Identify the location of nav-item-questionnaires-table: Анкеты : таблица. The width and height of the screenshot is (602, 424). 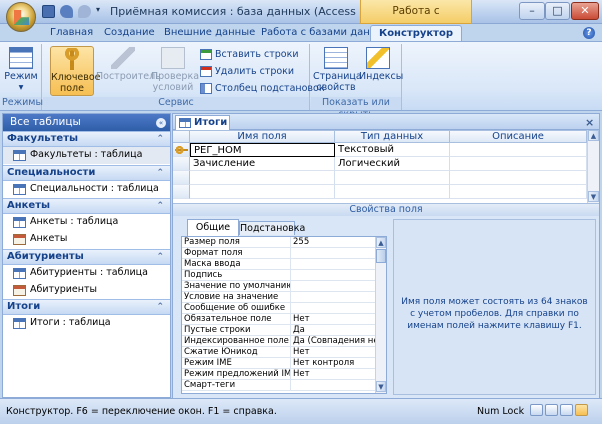
(86, 222).